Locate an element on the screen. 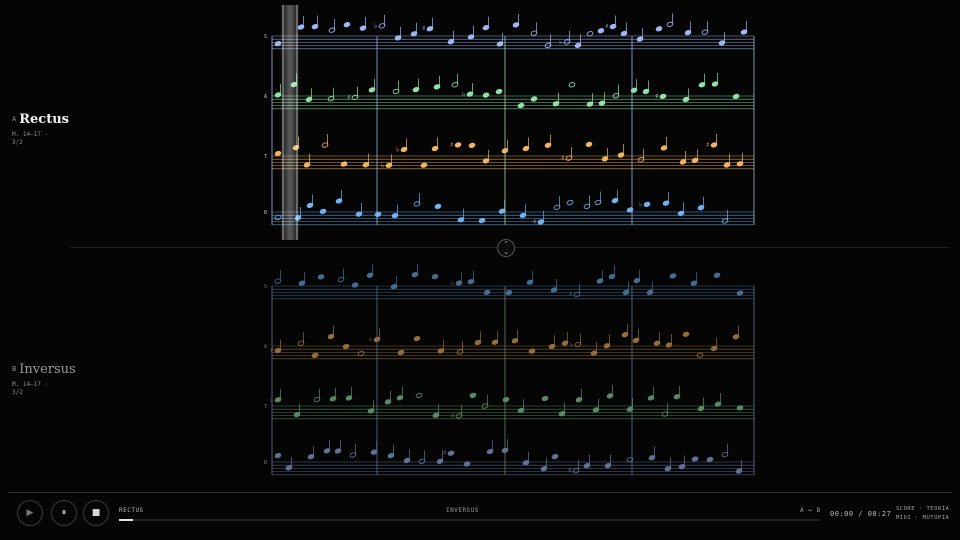 The width and height of the screenshot is (960, 540). chevron-up-icon: ⌃ is located at coordinates (506, 244).